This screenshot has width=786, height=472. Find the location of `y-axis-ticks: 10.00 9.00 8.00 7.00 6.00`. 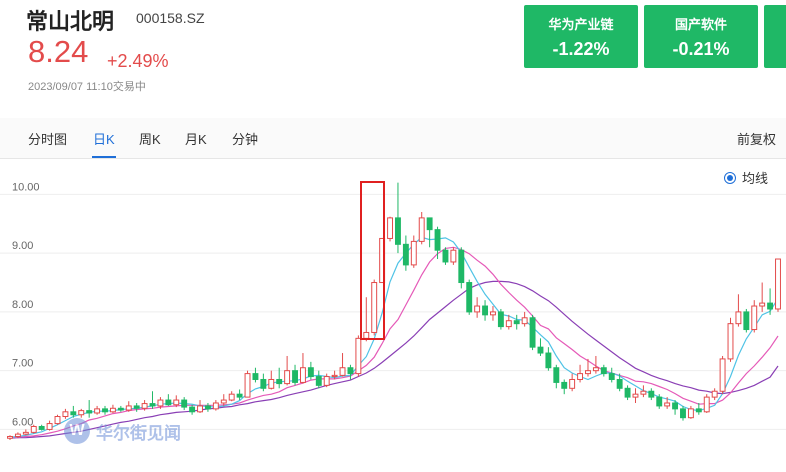

y-axis-ticks: 10.00 9.00 8.00 7.00 6.00 is located at coordinates (26, 304).